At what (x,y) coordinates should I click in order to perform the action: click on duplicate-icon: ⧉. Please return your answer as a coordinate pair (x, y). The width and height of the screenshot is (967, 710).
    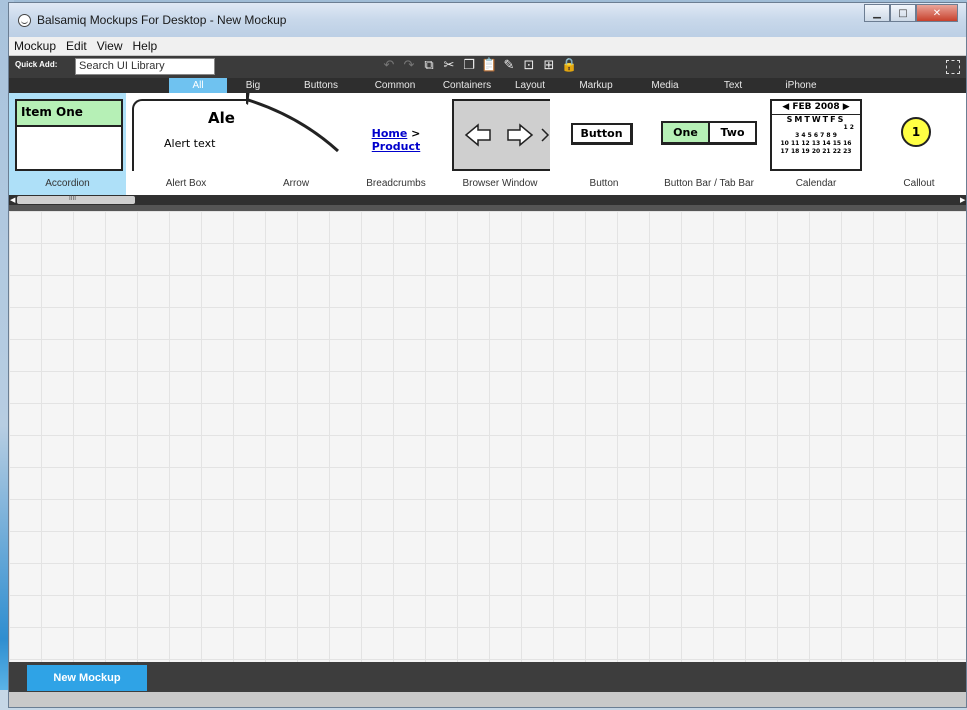
    Looking at the image, I should click on (429, 66).